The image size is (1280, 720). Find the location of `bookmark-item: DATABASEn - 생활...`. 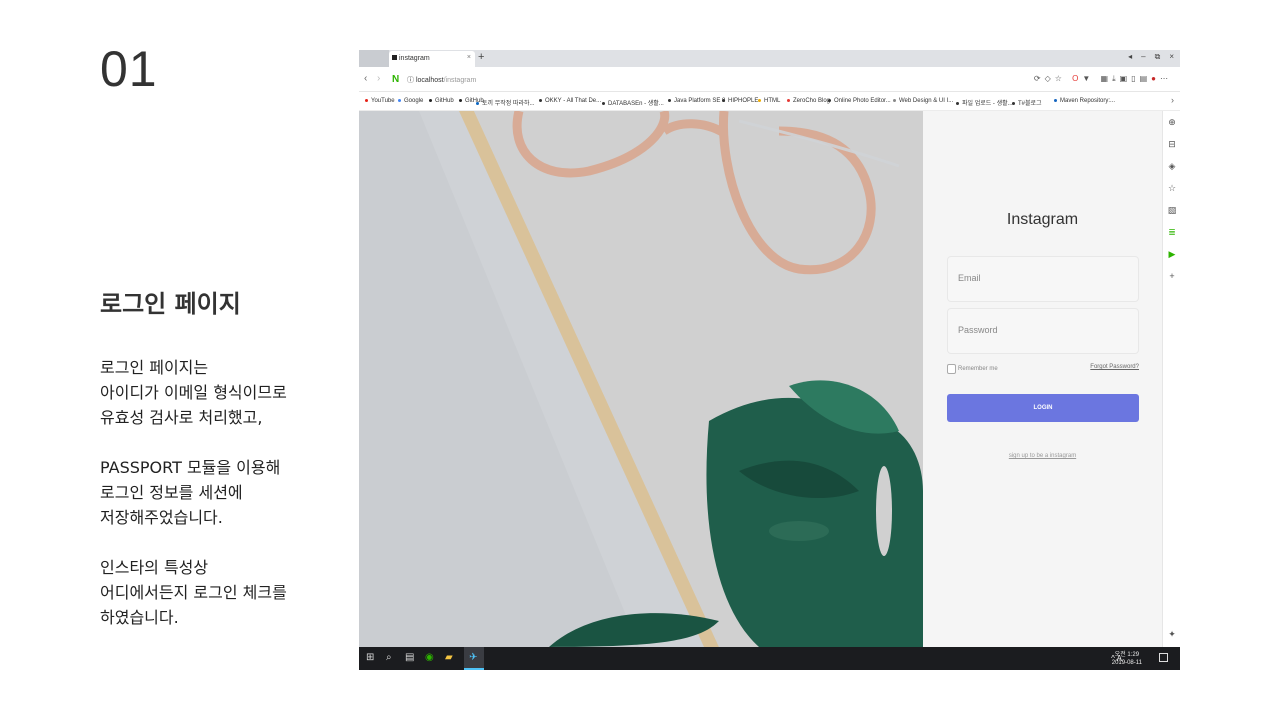

bookmark-item: DATABASEn - 생활... is located at coordinates (633, 102).